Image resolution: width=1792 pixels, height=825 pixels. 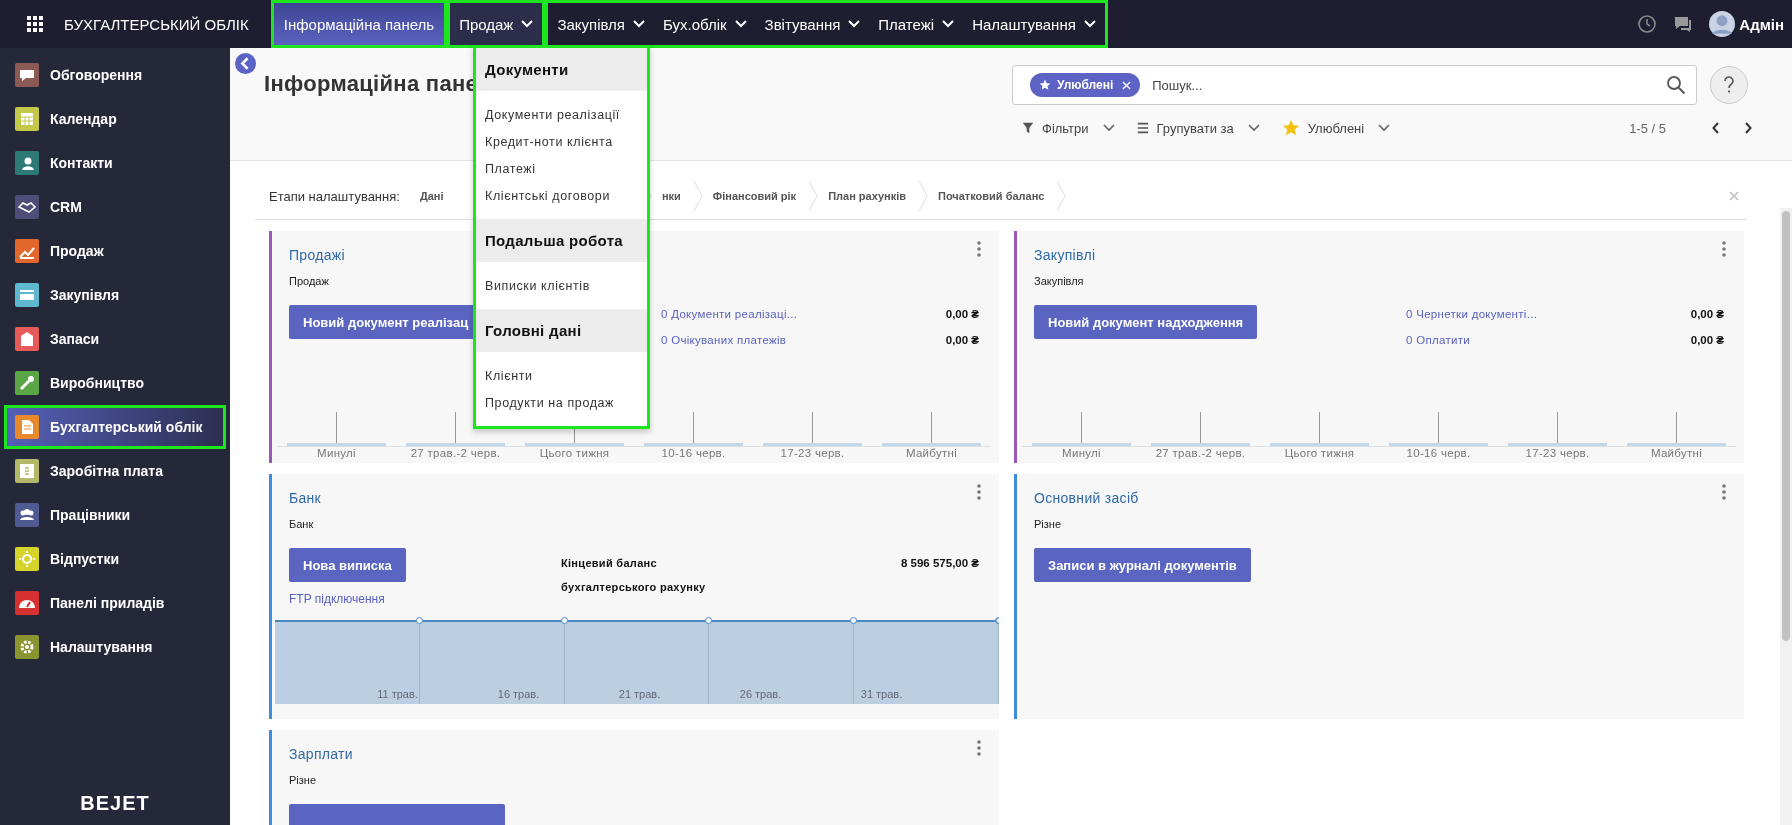 What do you see at coordinates (115, 119) in the screenshot?
I see `sidebar-item: Календар` at bounding box center [115, 119].